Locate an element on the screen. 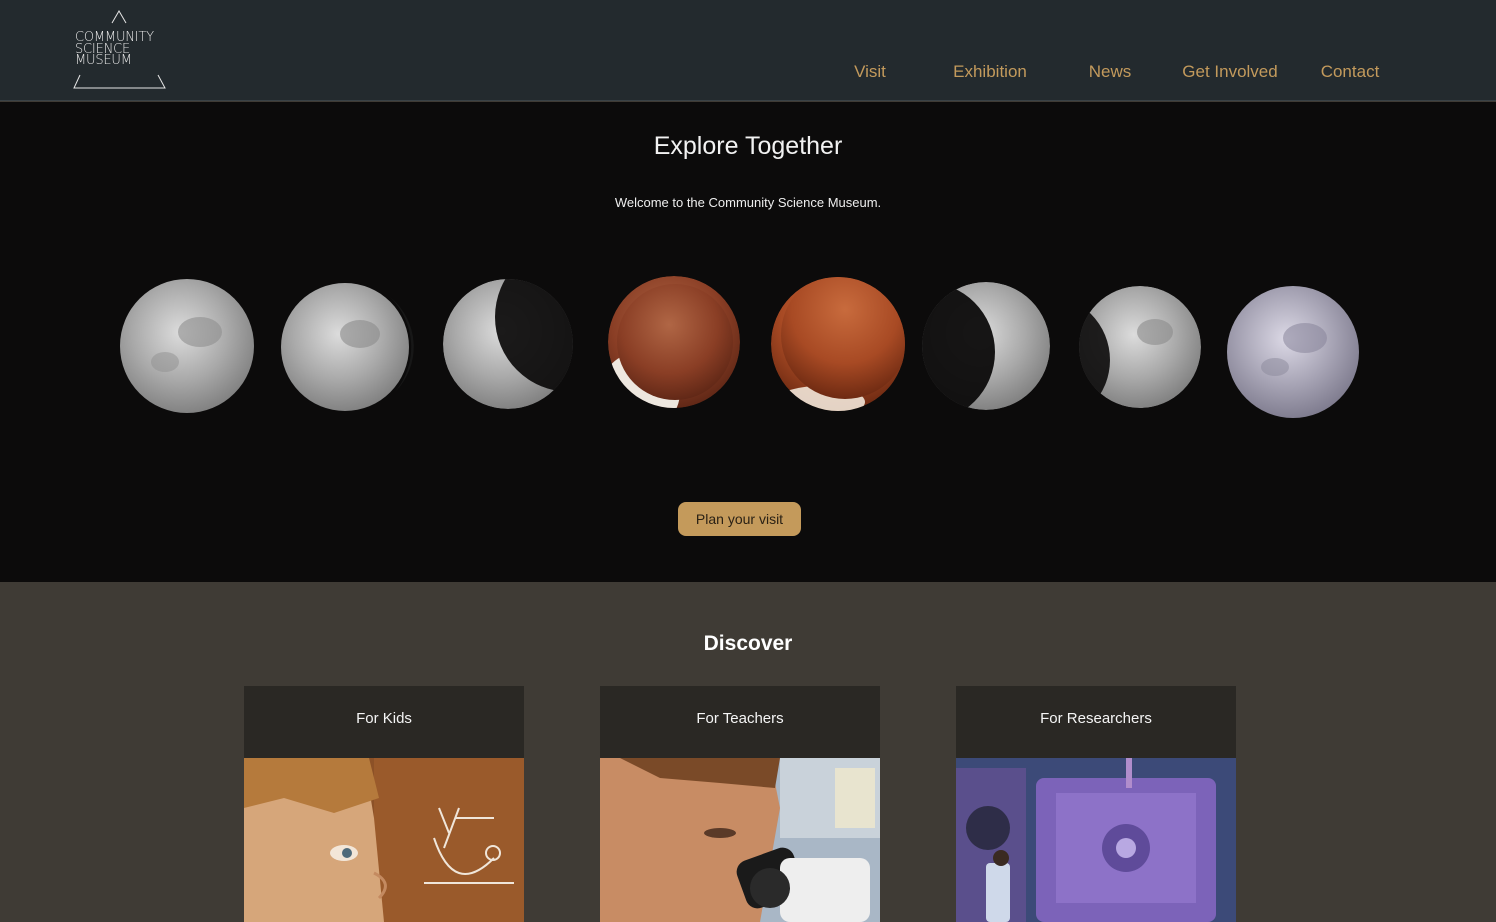  microscope-scientist-image is located at coordinates (740, 840).